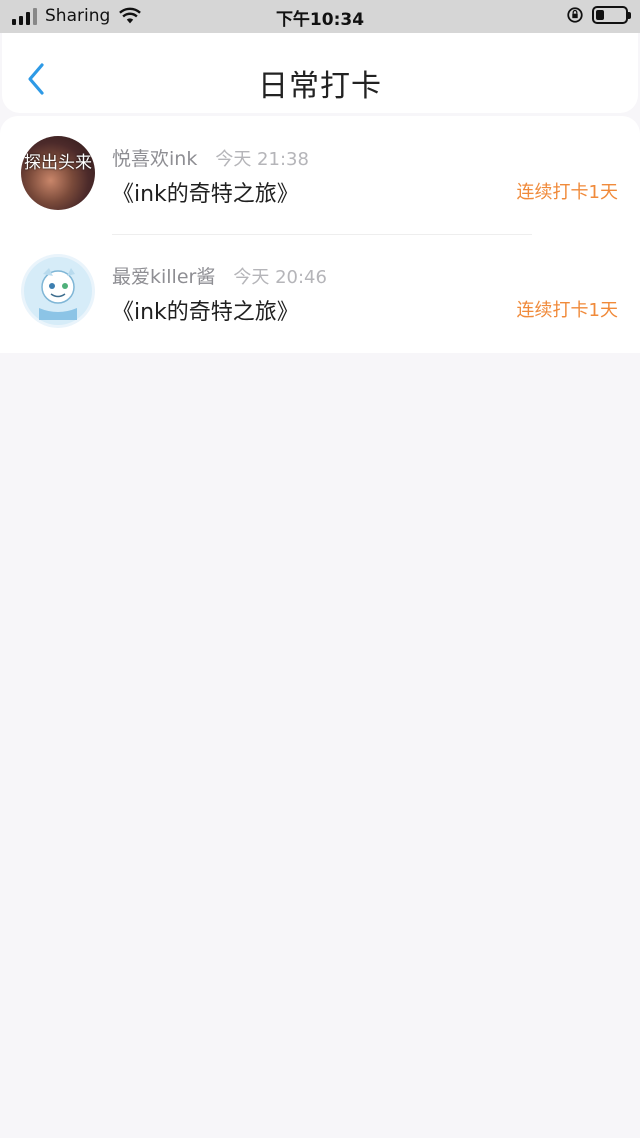  I want to click on nav-bar: 日常打卡, so click(320, 73).